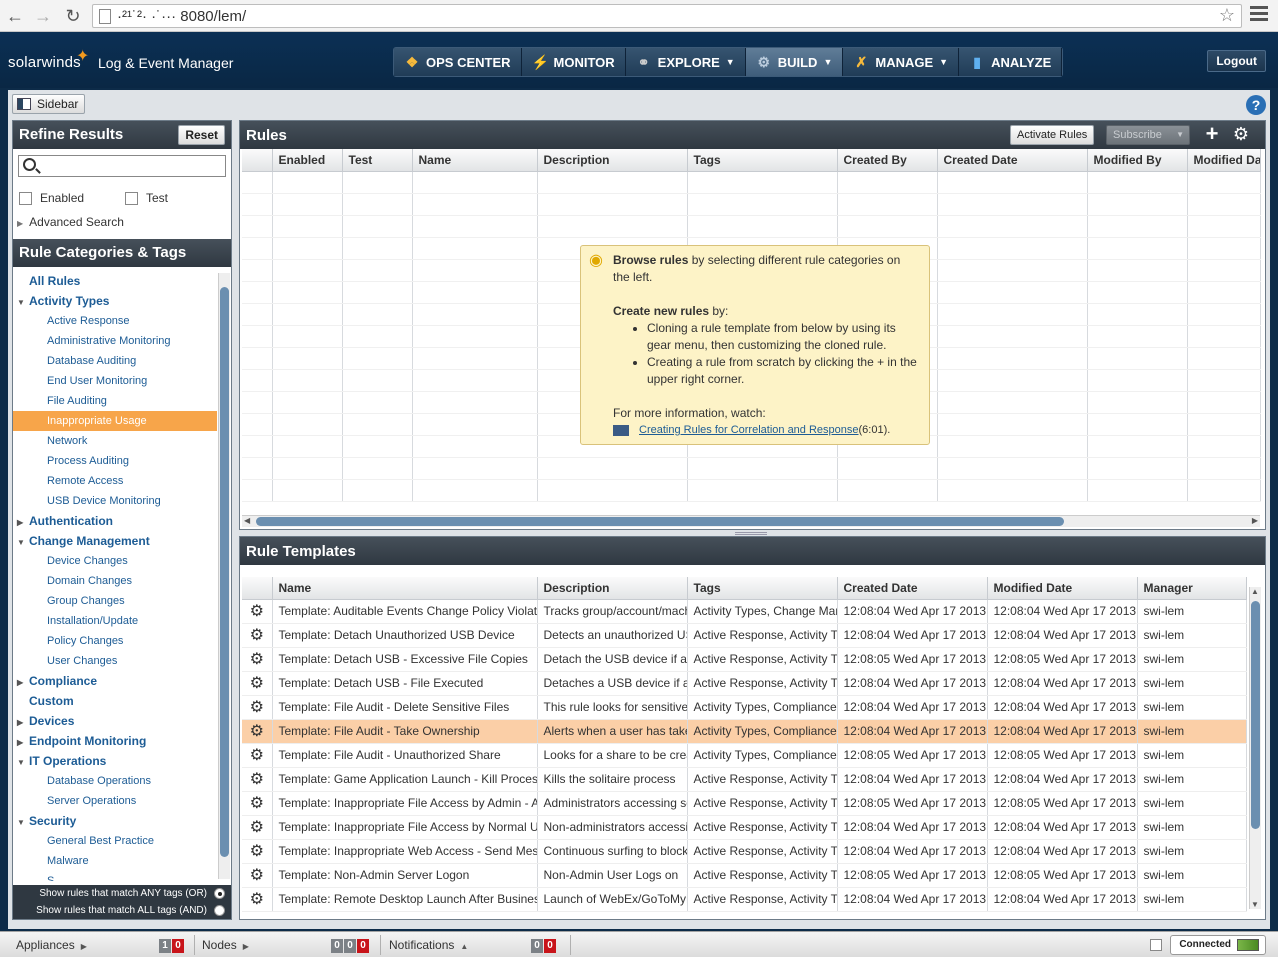 The image size is (1278, 957). Describe the element at coordinates (115, 321) in the screenshot. I see `subcategory-item: Active Response` at that location.